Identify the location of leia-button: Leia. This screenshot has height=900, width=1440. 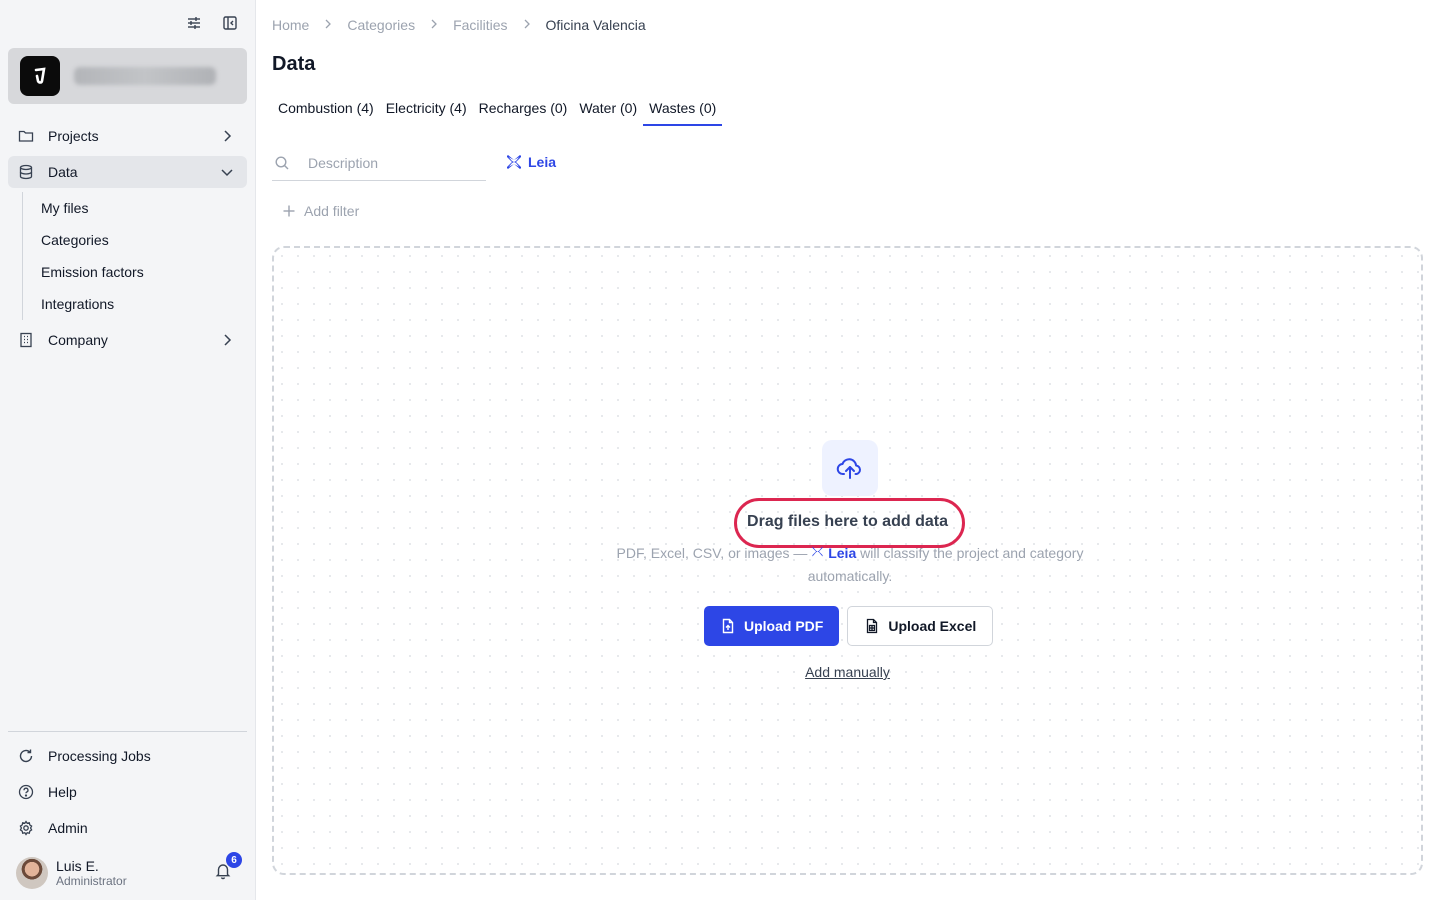
(530, 162).